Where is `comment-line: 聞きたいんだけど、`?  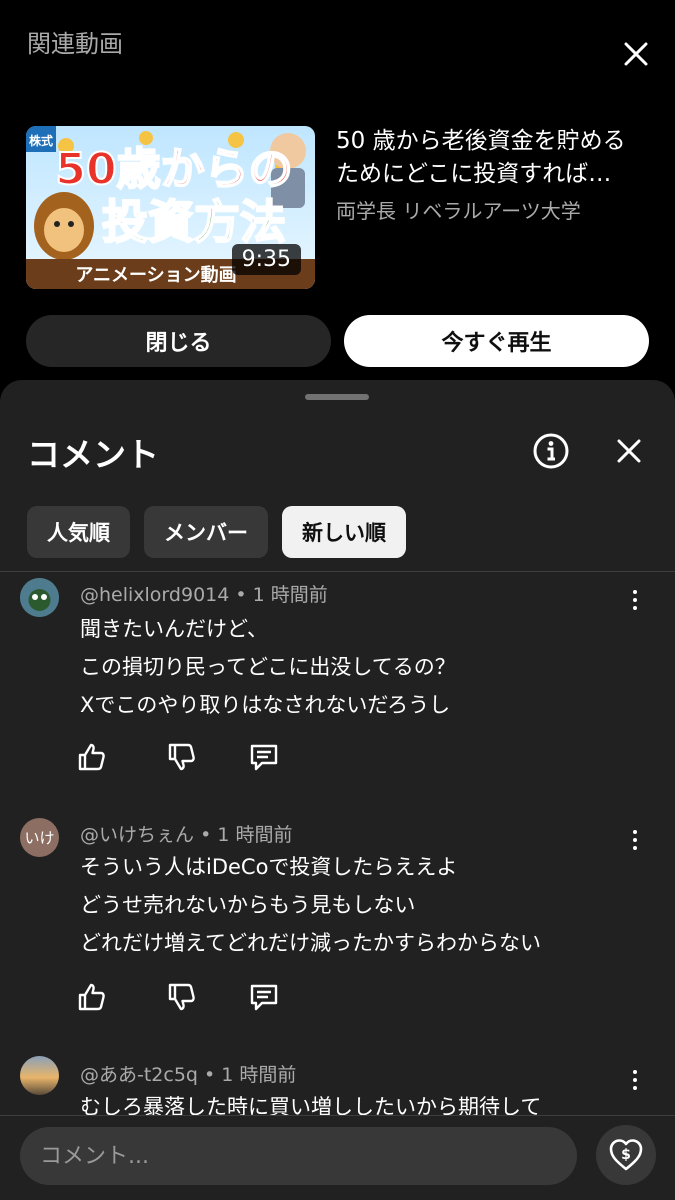 comment-line: 聞きたいんだけど、 is located at coordinates (174, 629).